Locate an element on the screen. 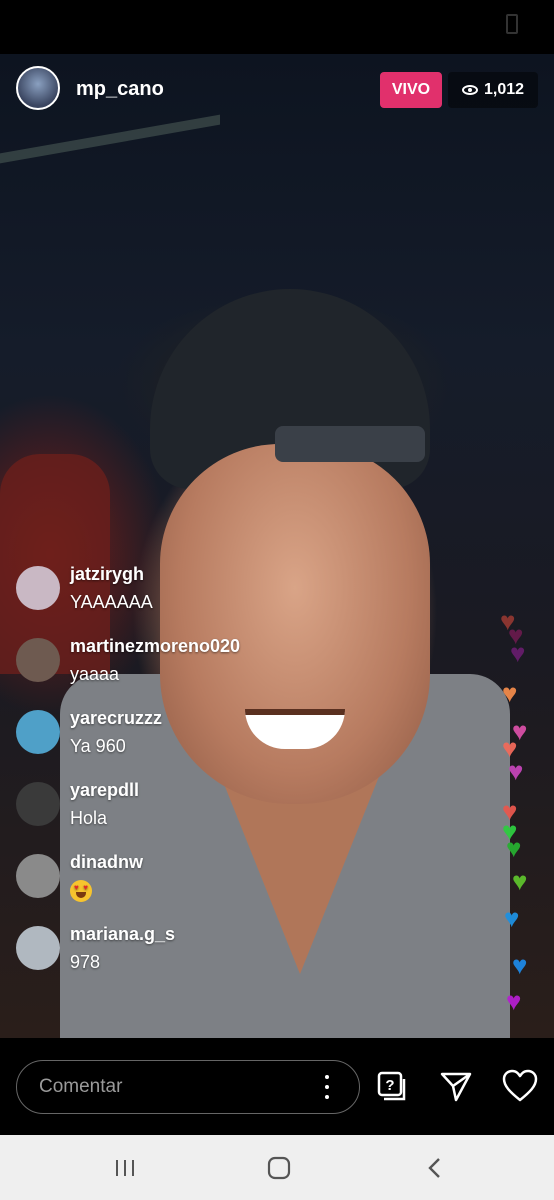  back-button is located at coordinates (435, 1168).